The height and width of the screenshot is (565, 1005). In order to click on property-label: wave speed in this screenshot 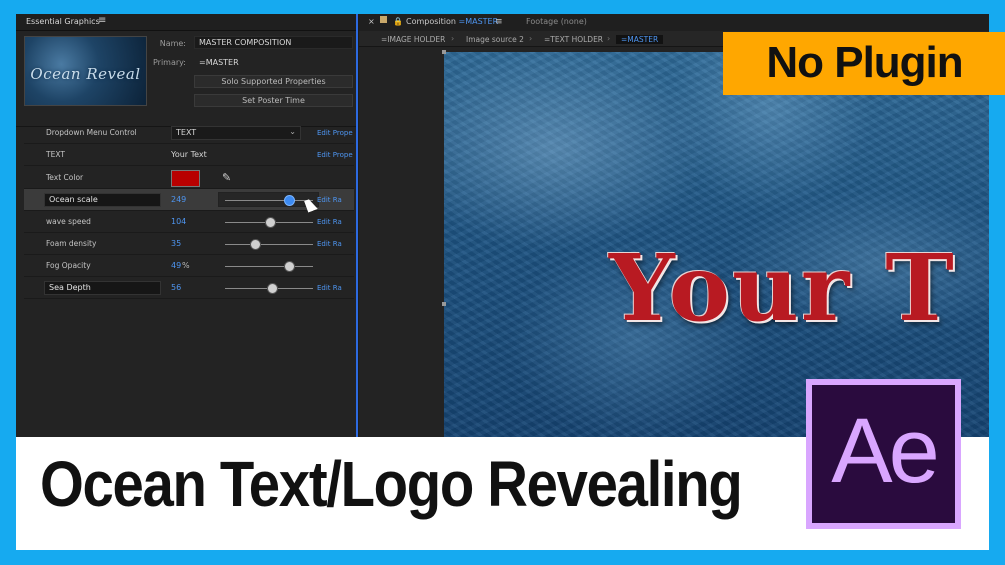, I will do `click(68, 221)`.